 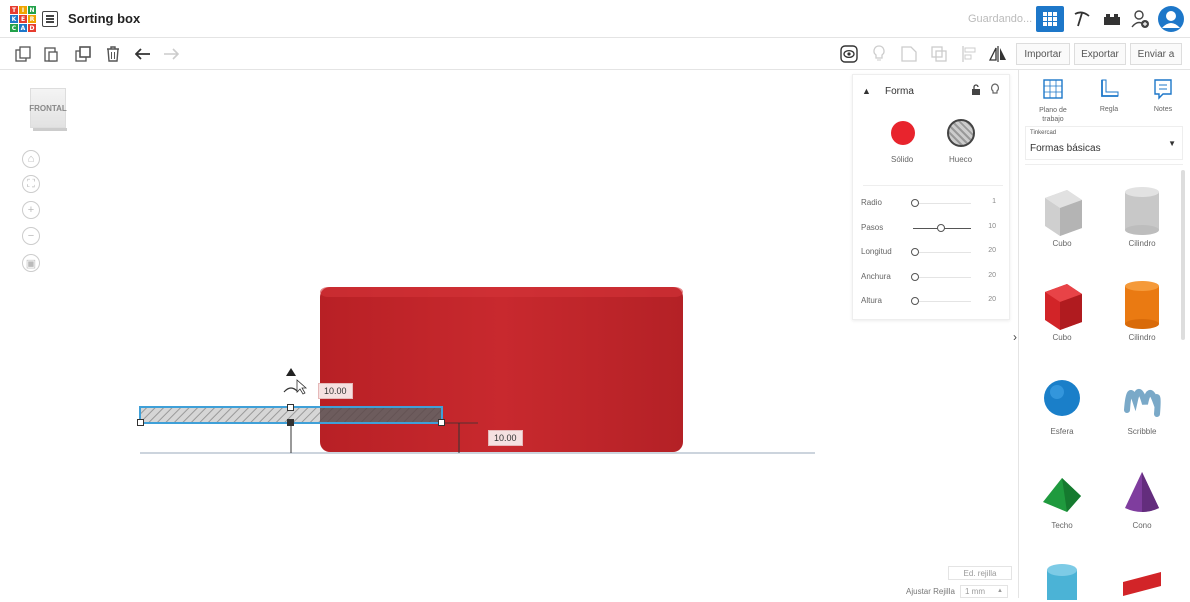 I want to click on brick-icon, so click(x=1112, y=19).